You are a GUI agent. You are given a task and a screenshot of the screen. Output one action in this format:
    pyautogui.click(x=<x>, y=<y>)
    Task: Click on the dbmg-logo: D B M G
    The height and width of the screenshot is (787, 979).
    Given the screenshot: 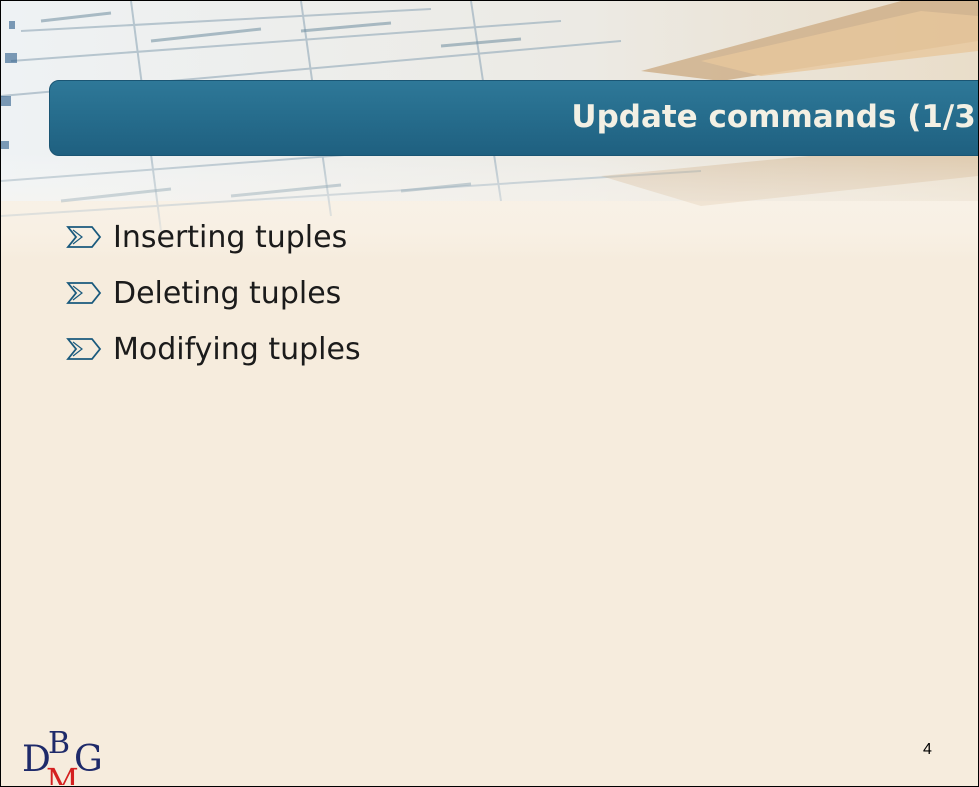 What is the action you would take?
    pyautogui.click(x=62, y=755)
    